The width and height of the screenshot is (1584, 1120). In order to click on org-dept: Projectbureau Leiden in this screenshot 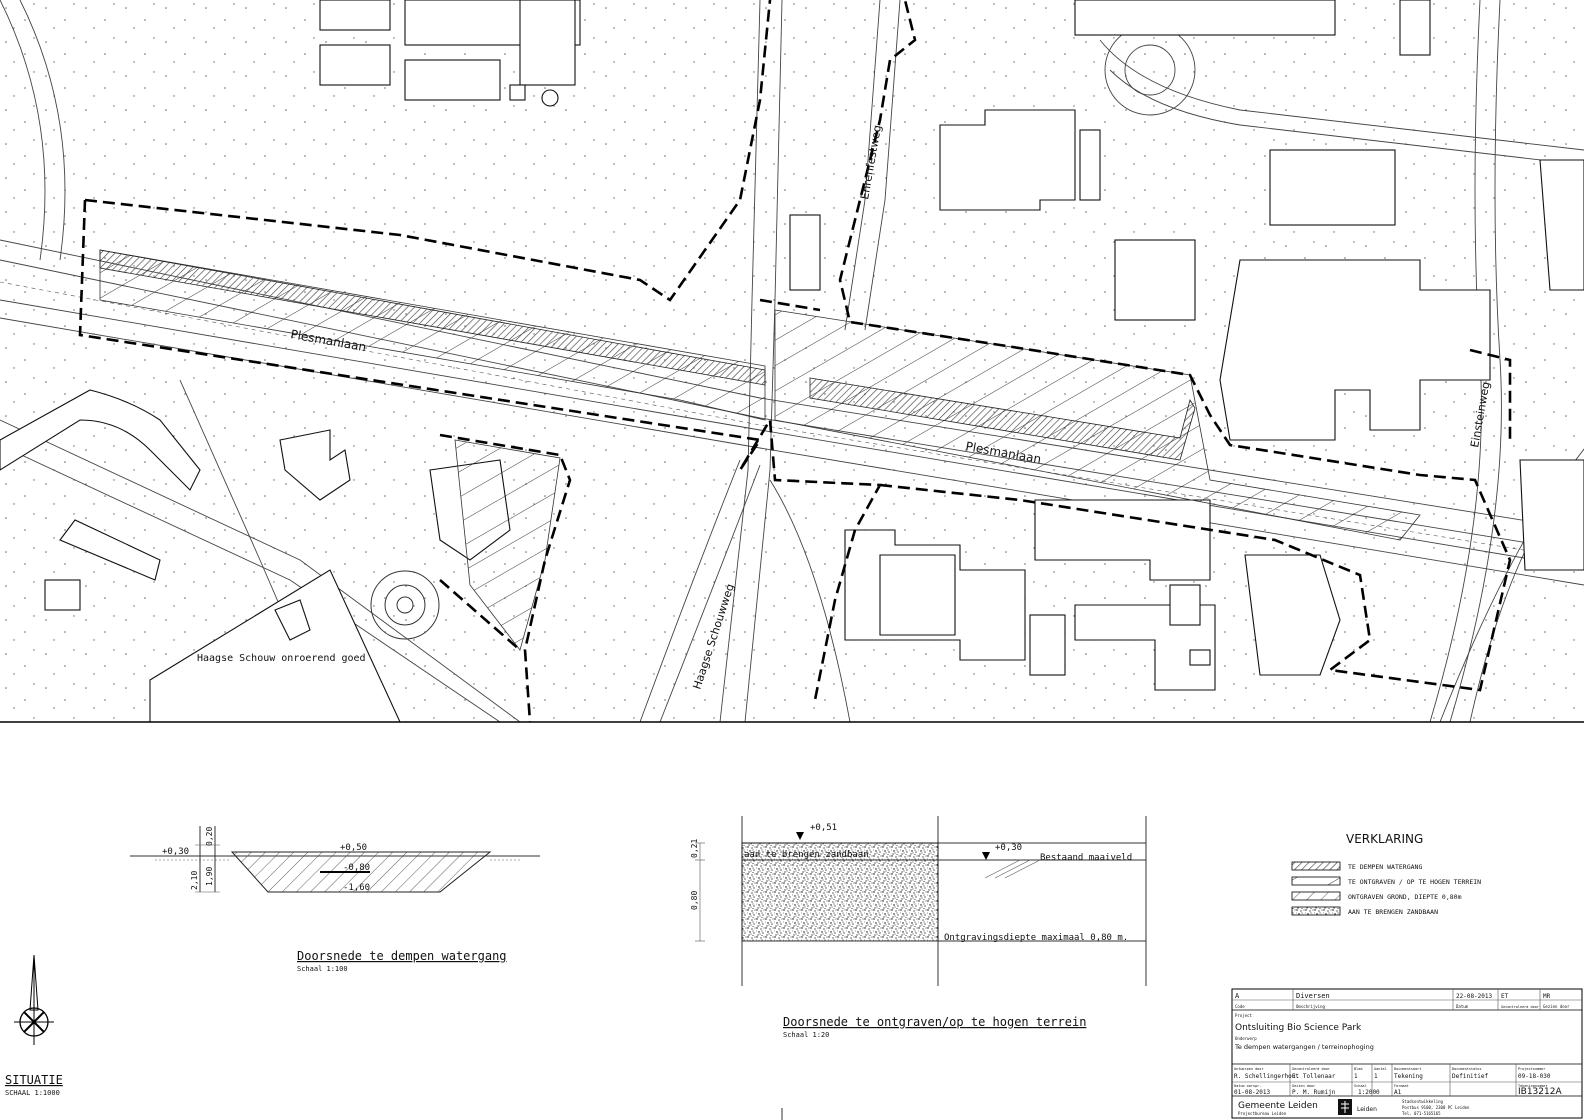, I will do `click(1262, 1113)`.